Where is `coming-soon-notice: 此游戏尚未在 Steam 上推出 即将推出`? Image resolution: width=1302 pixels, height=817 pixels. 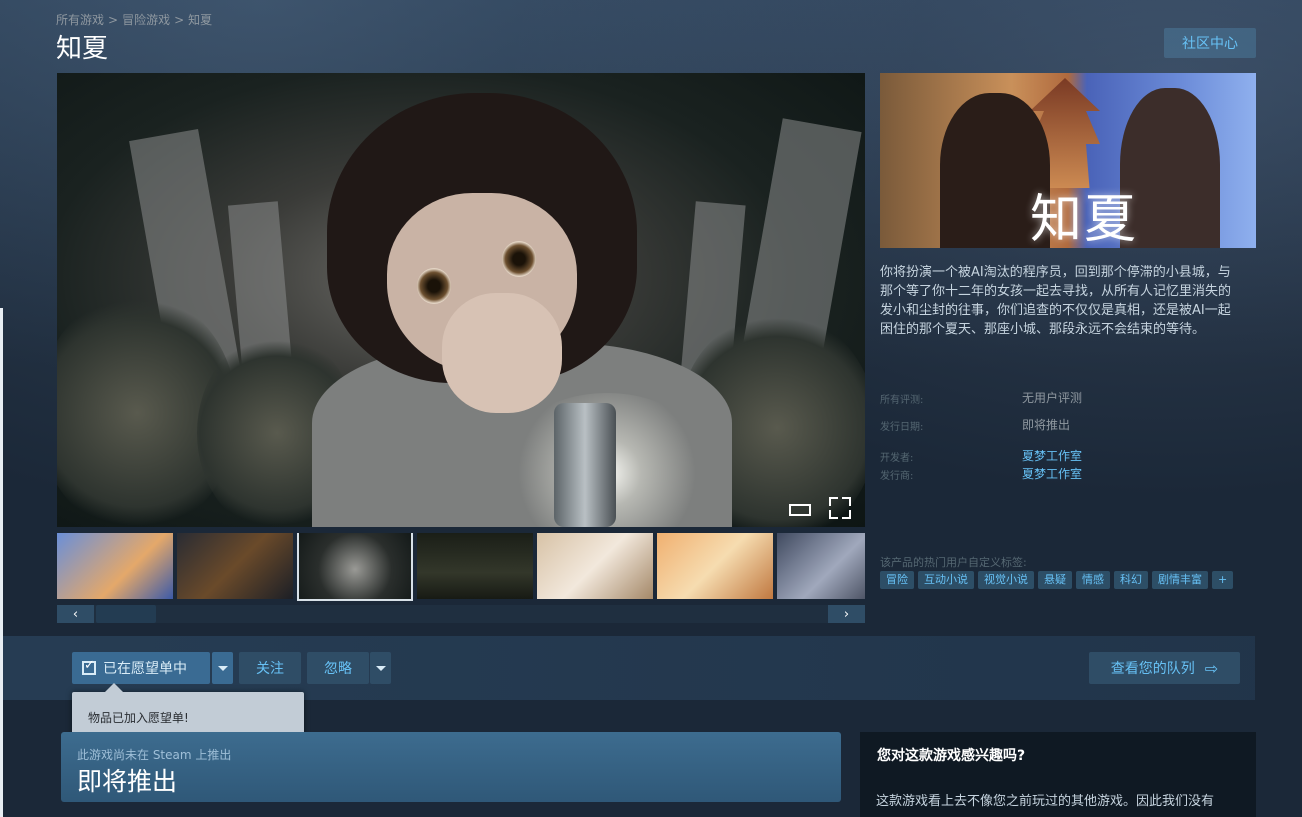 coming-soon-notice: 此游戏尚未在 Steam 上推出 即将推出 is located at coordinates (451, 767).